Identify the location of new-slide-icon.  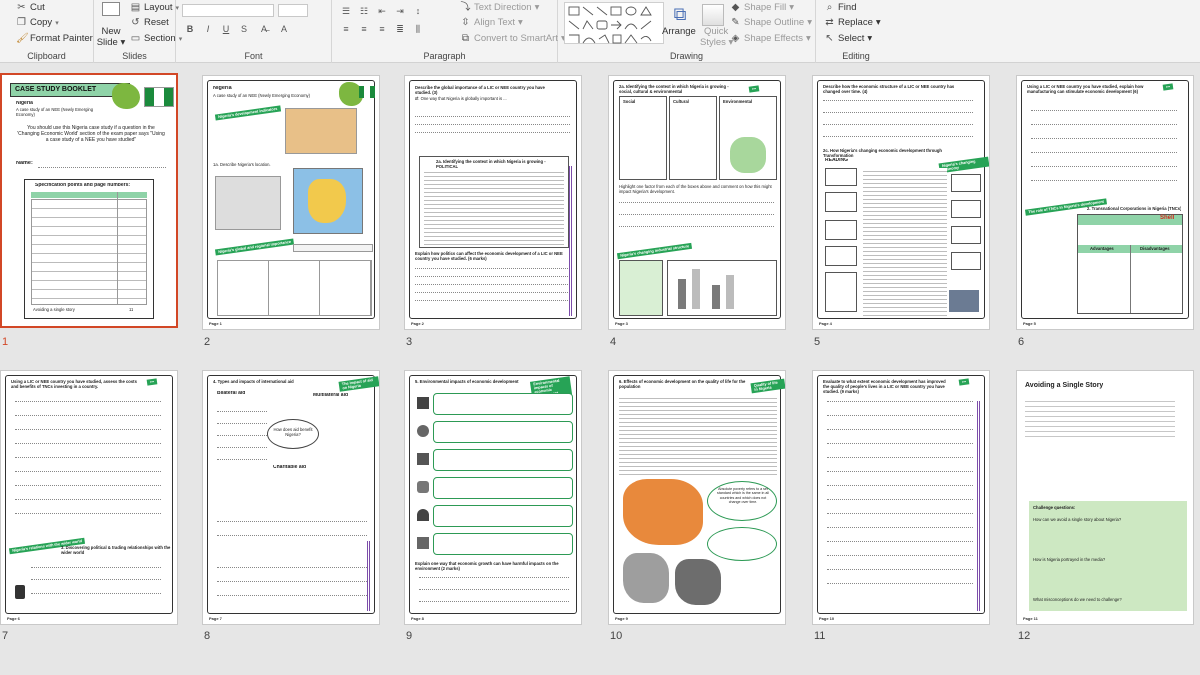
(111, 9).